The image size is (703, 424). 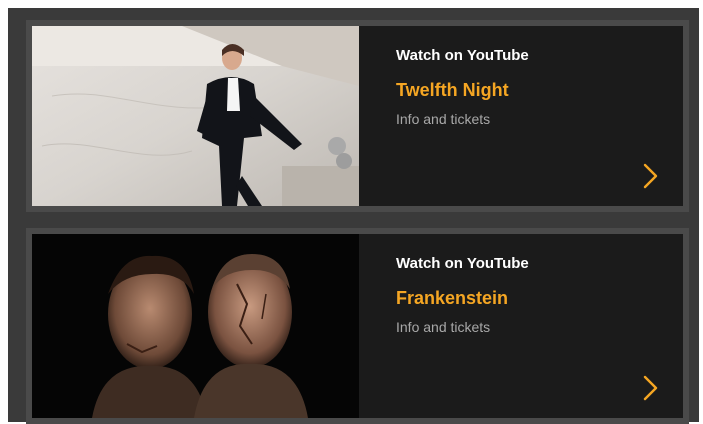 I want to click on event-title: Twelfth Night, so click(x=539, y=90).